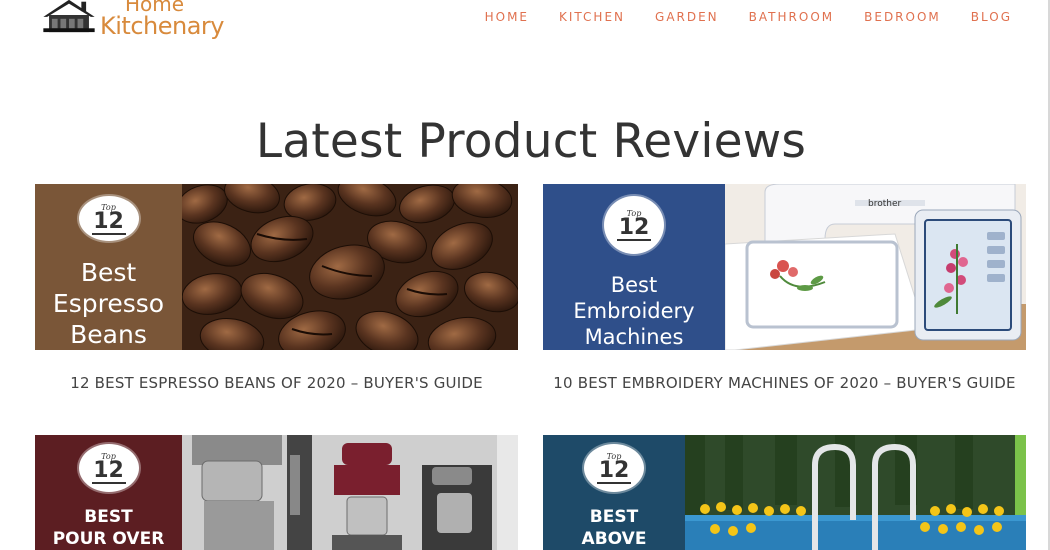 The width and height of the screenshot is (1050, 550). I want to click on card-panel: Top 12 BEST POUR OVER, so click(108, 492).